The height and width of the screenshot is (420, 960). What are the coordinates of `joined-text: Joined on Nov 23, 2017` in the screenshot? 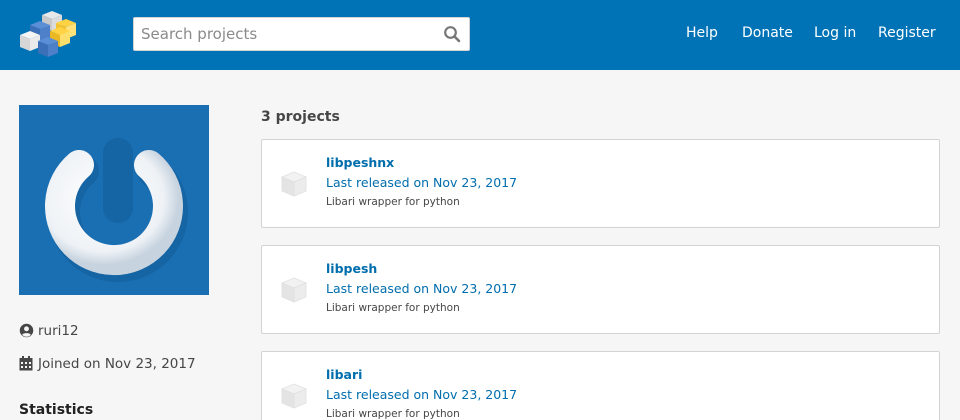 It's located at (117, 364).